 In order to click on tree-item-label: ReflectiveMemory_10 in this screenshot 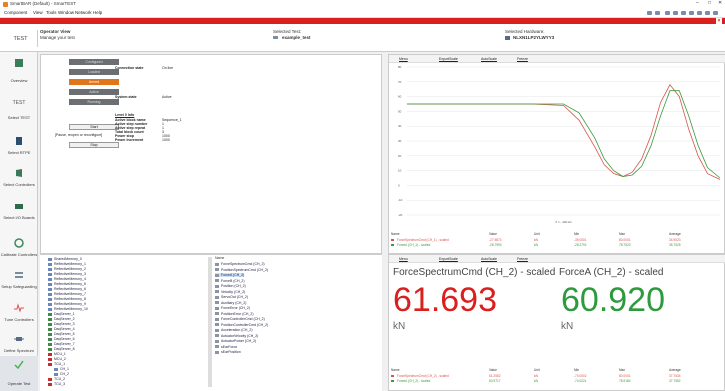, I will do `click(71, 309)`.